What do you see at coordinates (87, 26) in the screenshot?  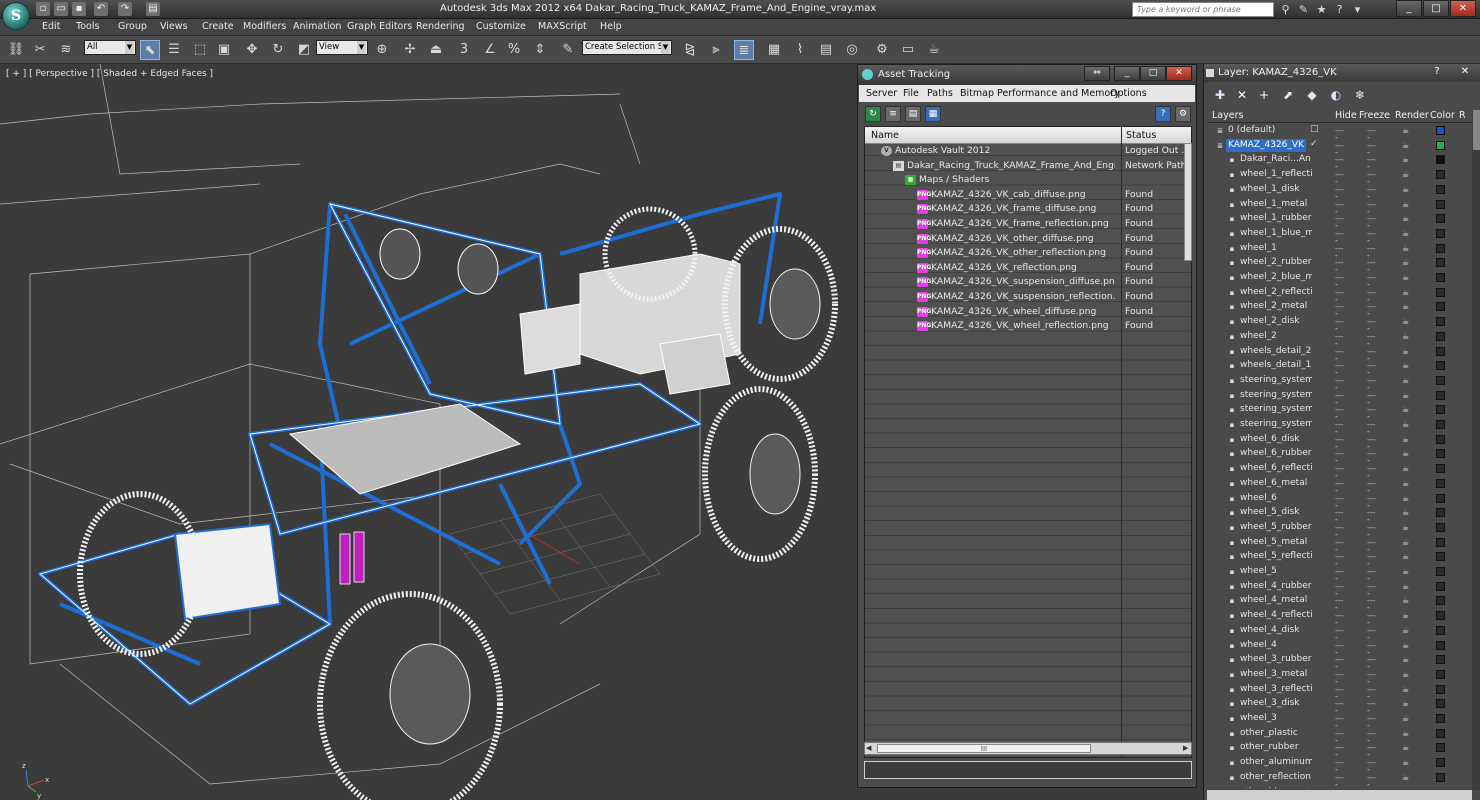 I see `menu-tools: Tools` at bounding box center [87, 26].